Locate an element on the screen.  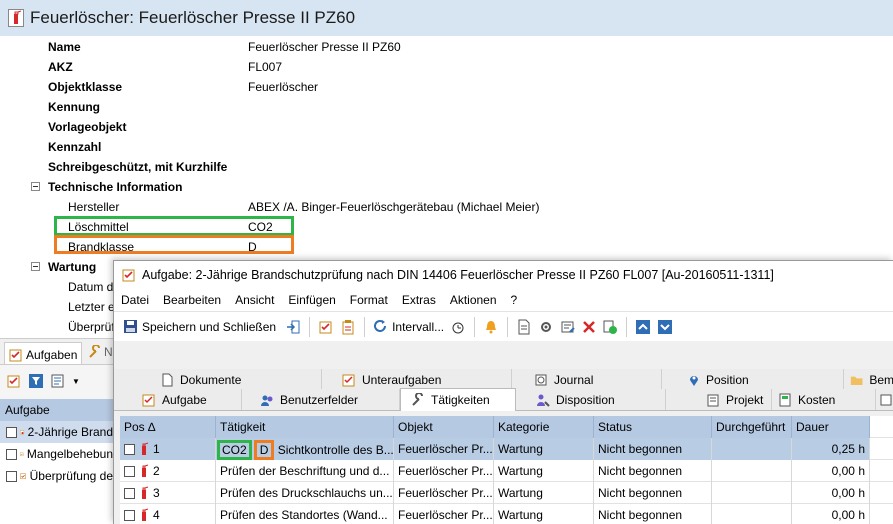
clipboard-icon is located at coordinates (348, 327).